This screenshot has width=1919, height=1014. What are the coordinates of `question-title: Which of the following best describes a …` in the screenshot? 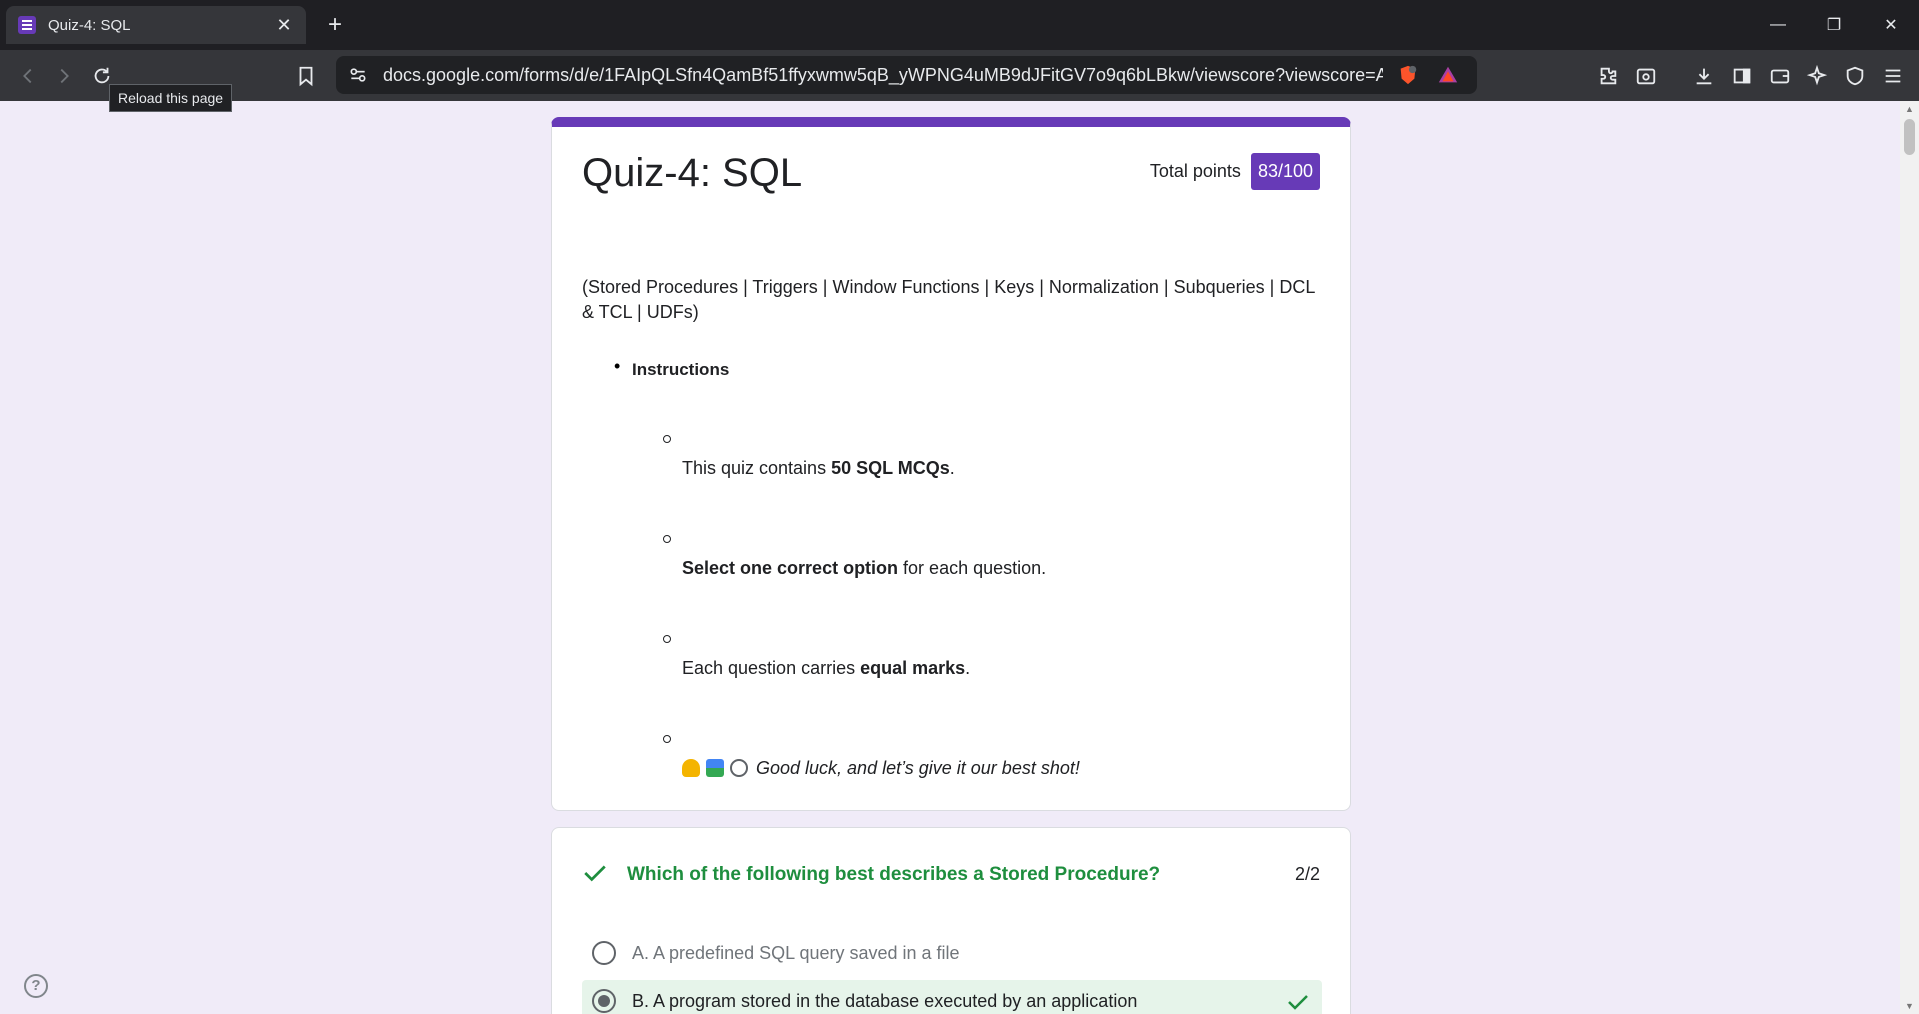 It's located at (894, 874).